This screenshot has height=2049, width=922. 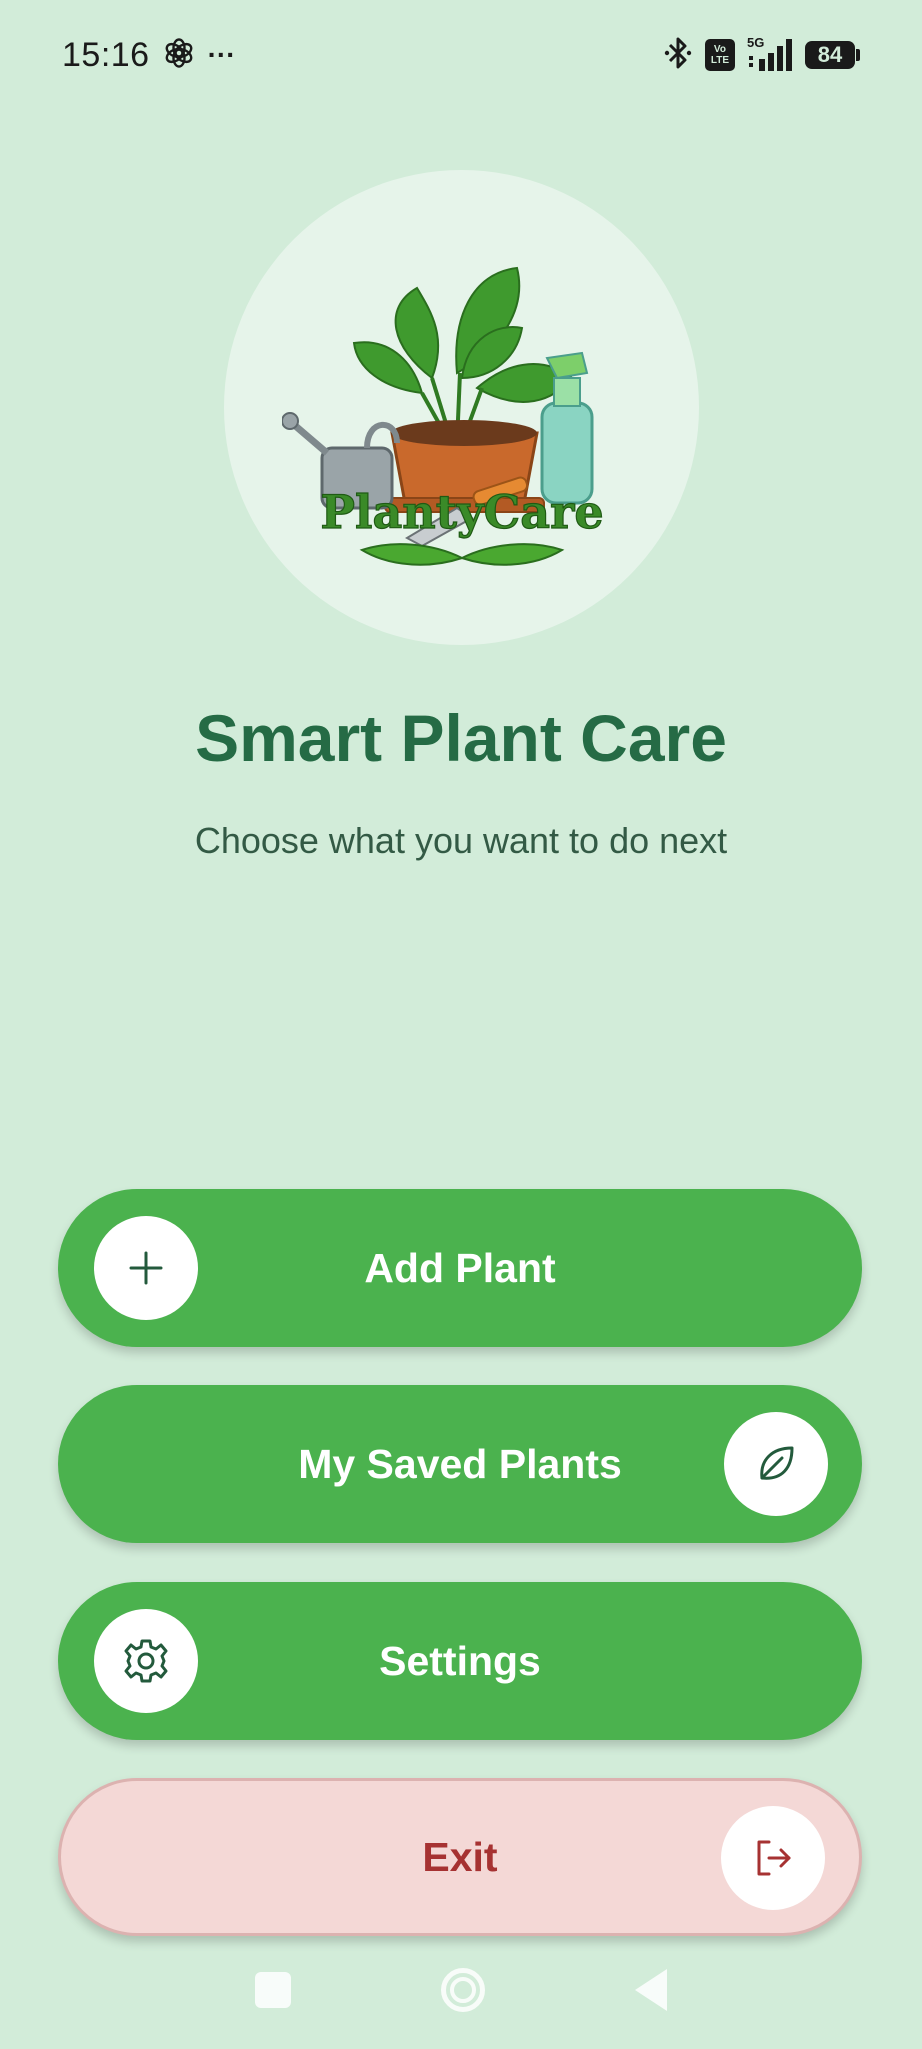 I want to click on volte-bottom: LTE, so click(x=719, y=60).